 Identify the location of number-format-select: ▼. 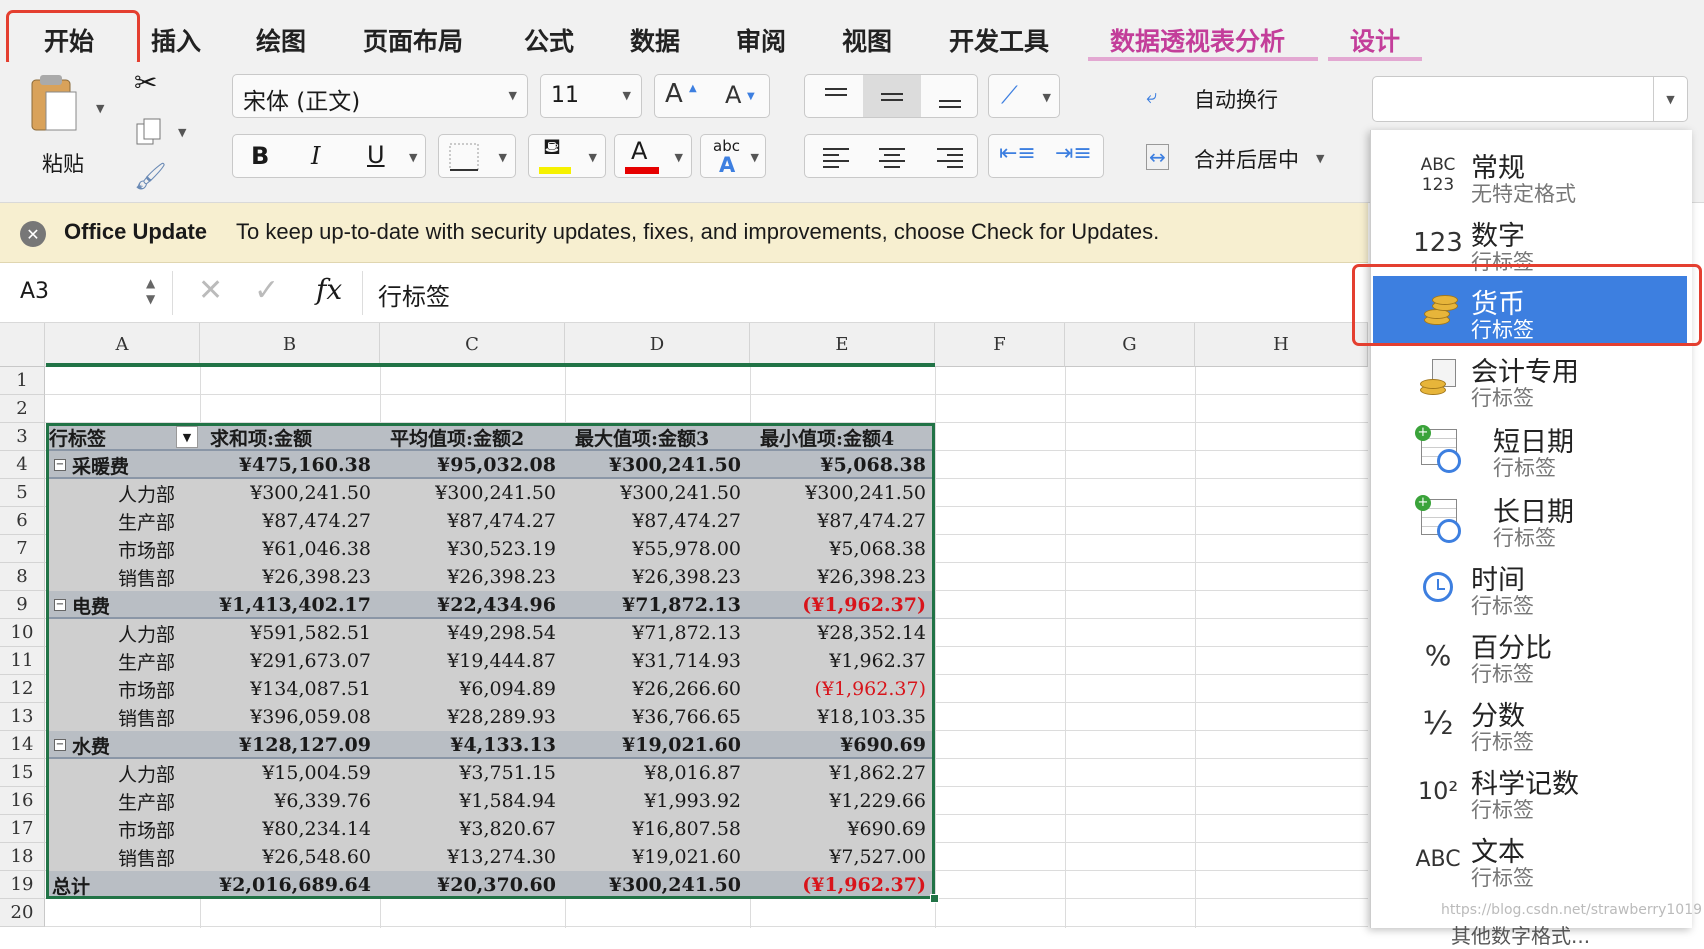
(1530, 99).